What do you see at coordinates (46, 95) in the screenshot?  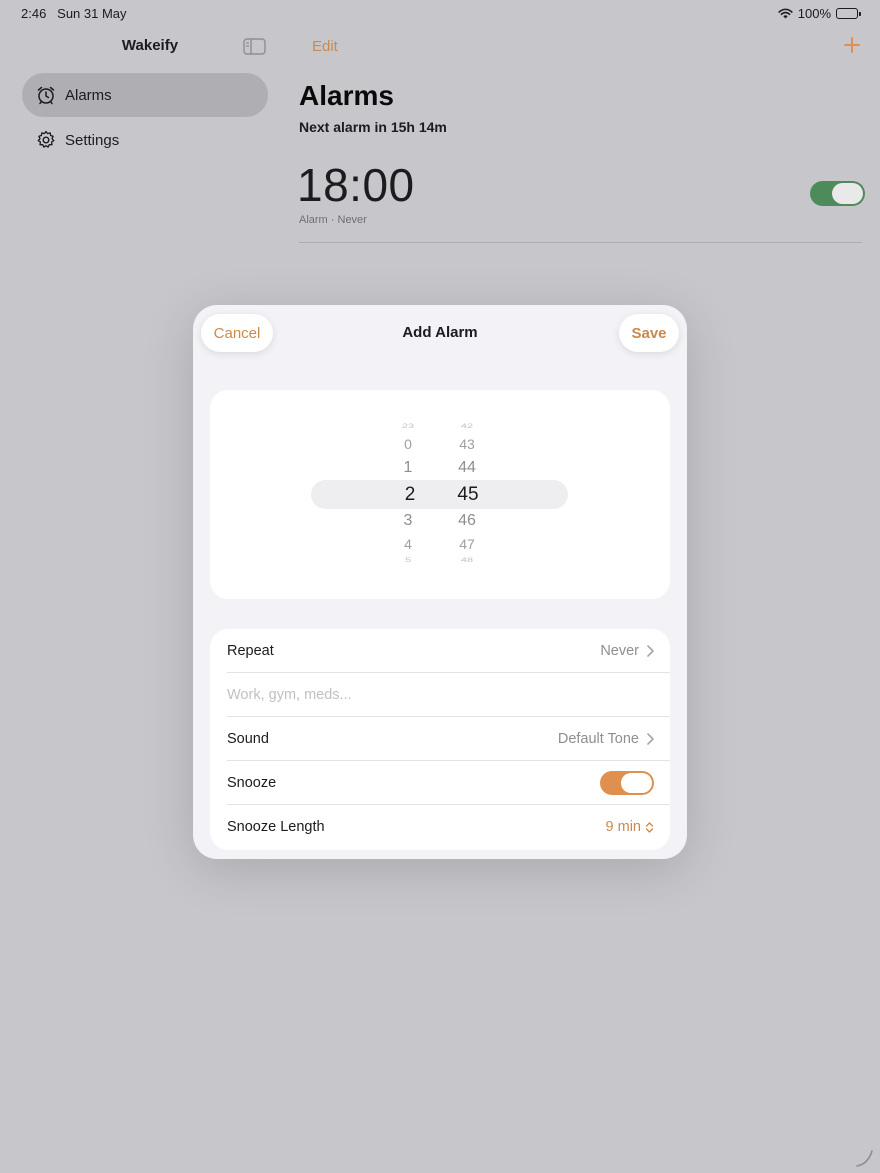 I see `alarm-clock-icon` at bounding box center [46, 95].